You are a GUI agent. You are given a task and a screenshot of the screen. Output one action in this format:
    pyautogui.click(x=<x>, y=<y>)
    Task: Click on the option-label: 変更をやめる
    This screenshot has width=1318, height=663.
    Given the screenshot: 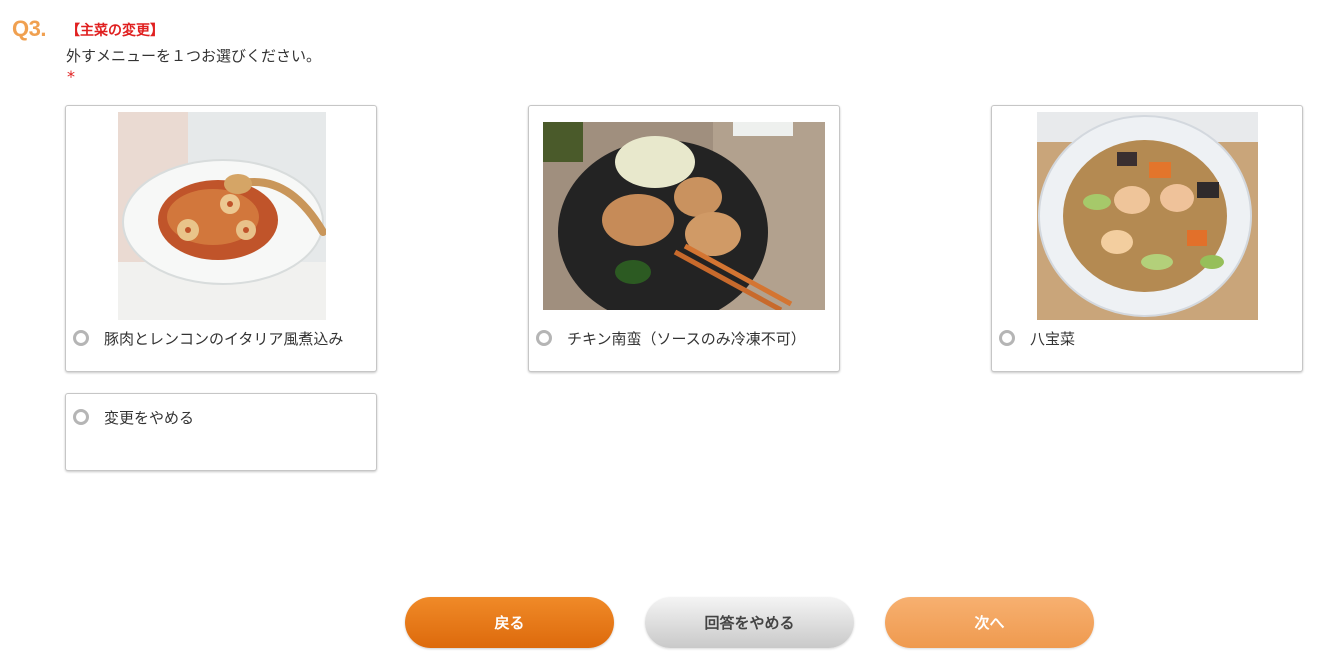 What is the action you would take?
    pyautogui.click(x=149, y=418)
    